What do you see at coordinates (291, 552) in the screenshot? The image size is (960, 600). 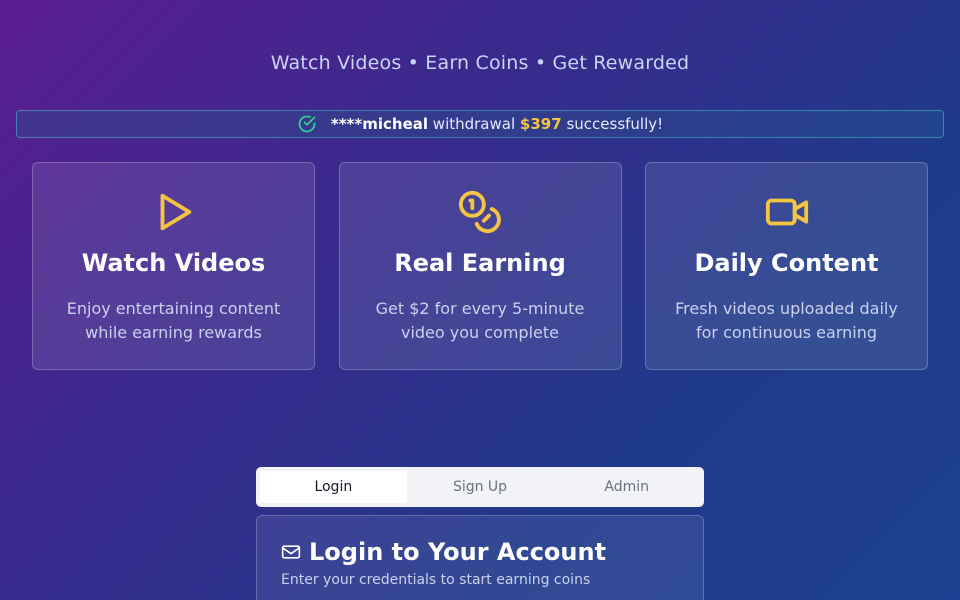 I see `mail-icon` at bounding box center [291, 552].